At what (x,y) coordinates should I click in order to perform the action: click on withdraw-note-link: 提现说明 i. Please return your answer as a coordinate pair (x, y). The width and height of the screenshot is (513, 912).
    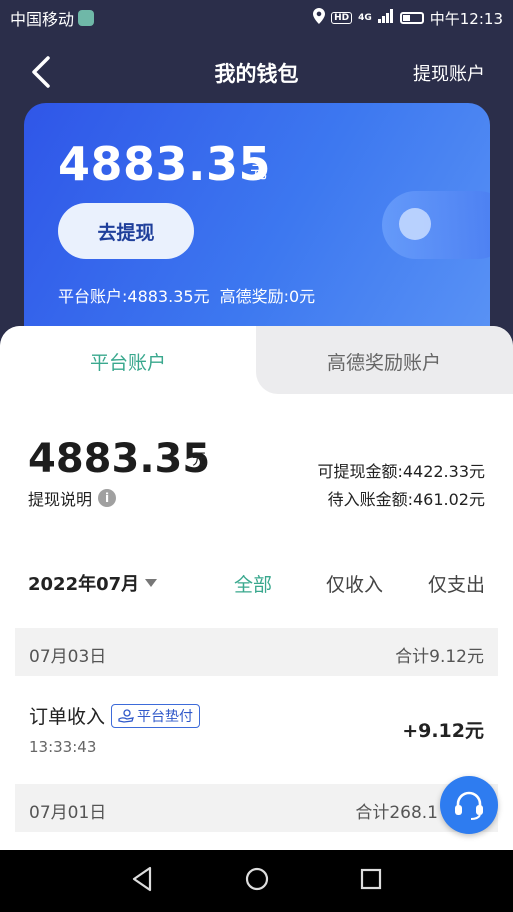
    Looking at the image, I should click on (72, 498).